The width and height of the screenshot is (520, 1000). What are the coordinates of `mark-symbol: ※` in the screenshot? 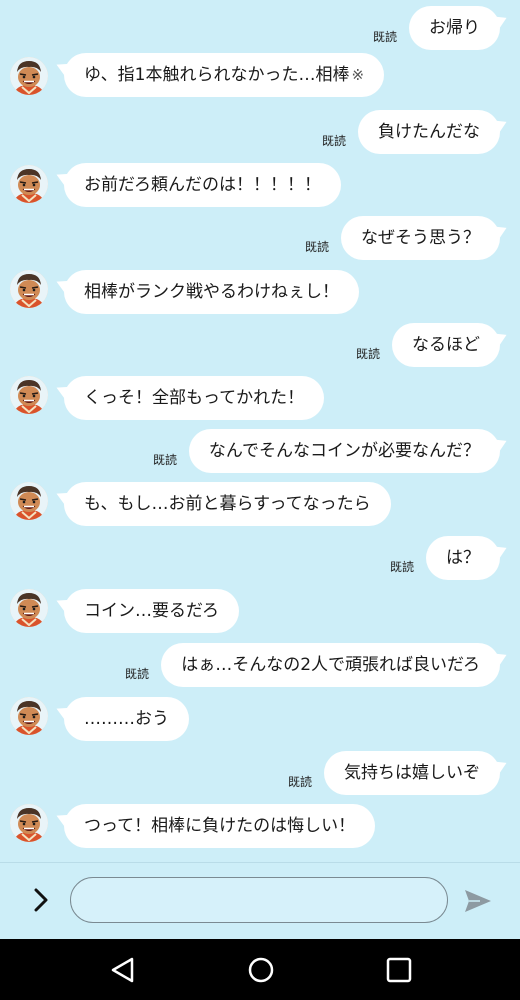 It's located at (358, 75).